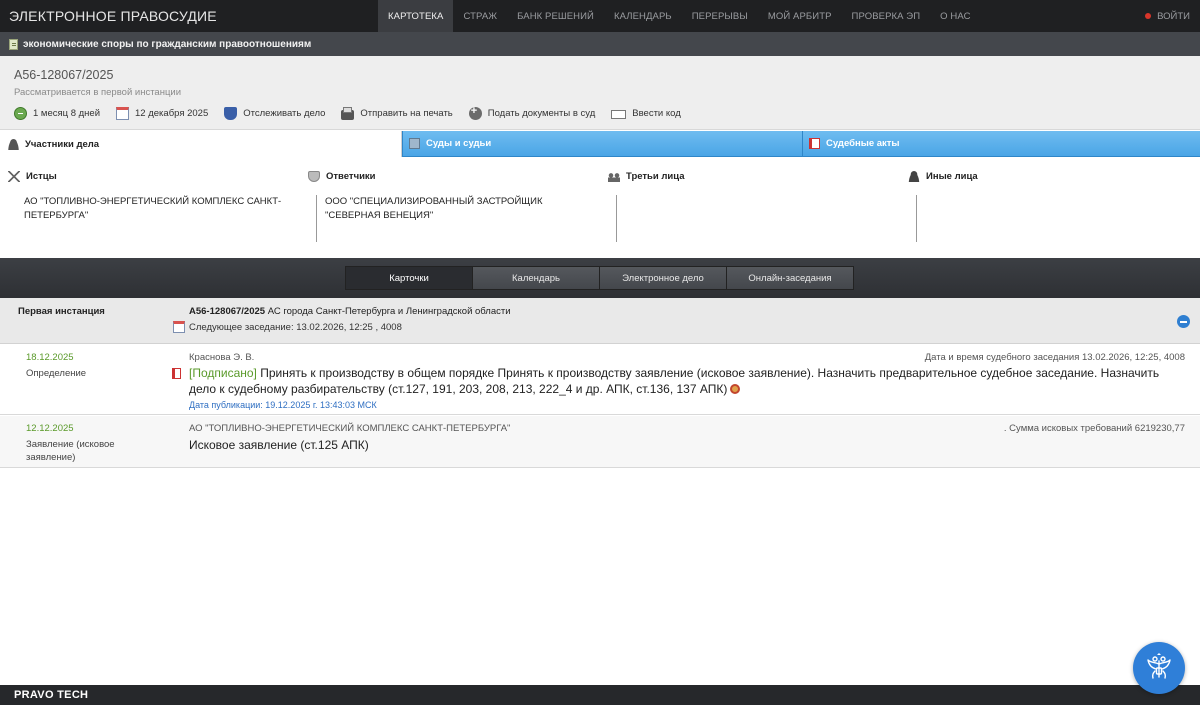 This screenshot has height=705, width=1200. Describe the element at coordinates (475, 112) in the screenshot. I see `plus-icon` at that location.